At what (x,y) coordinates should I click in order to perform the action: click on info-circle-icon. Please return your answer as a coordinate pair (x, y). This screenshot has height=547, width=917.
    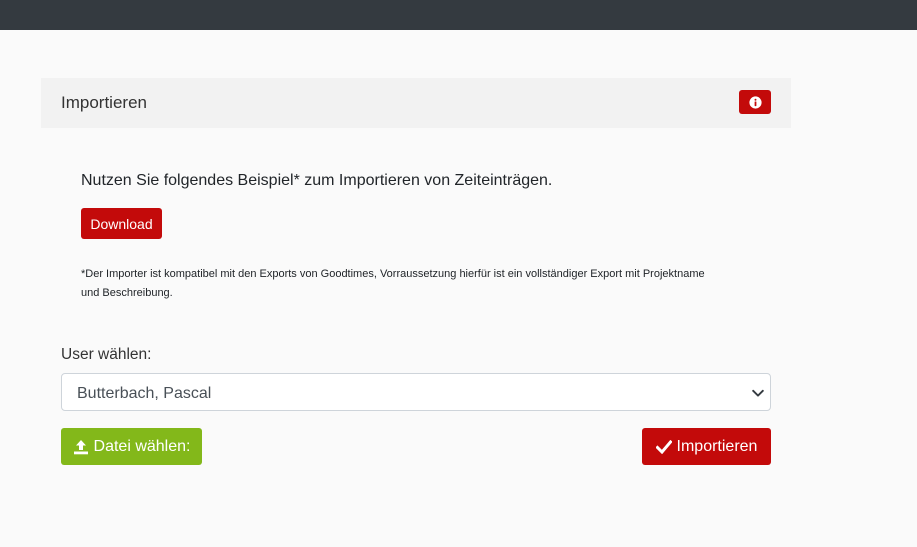
    Looking at the image, I should click on (755, 102).